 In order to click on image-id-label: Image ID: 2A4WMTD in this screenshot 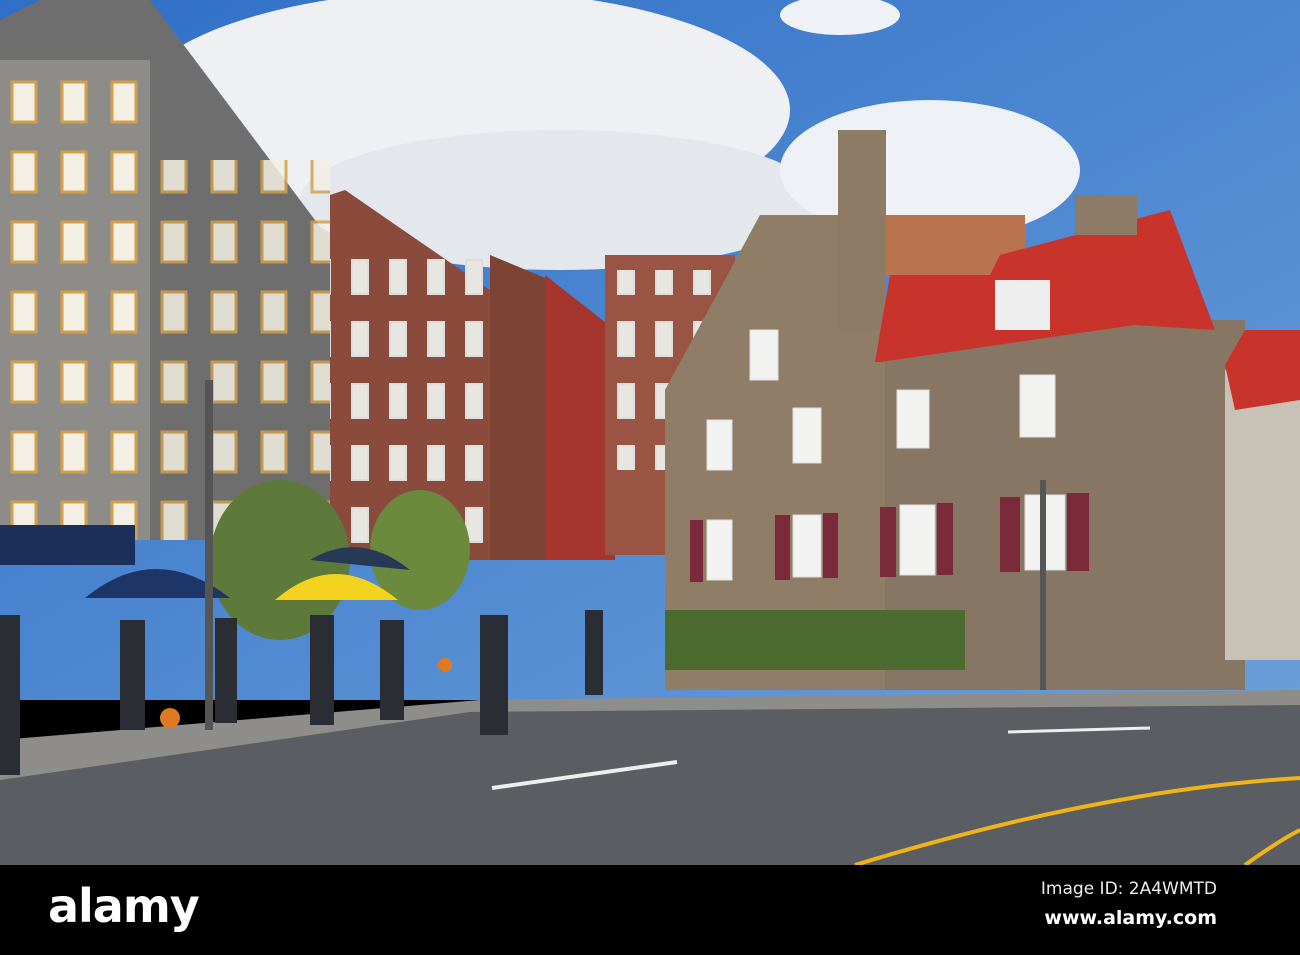, I will do `click(1128, 889)`.